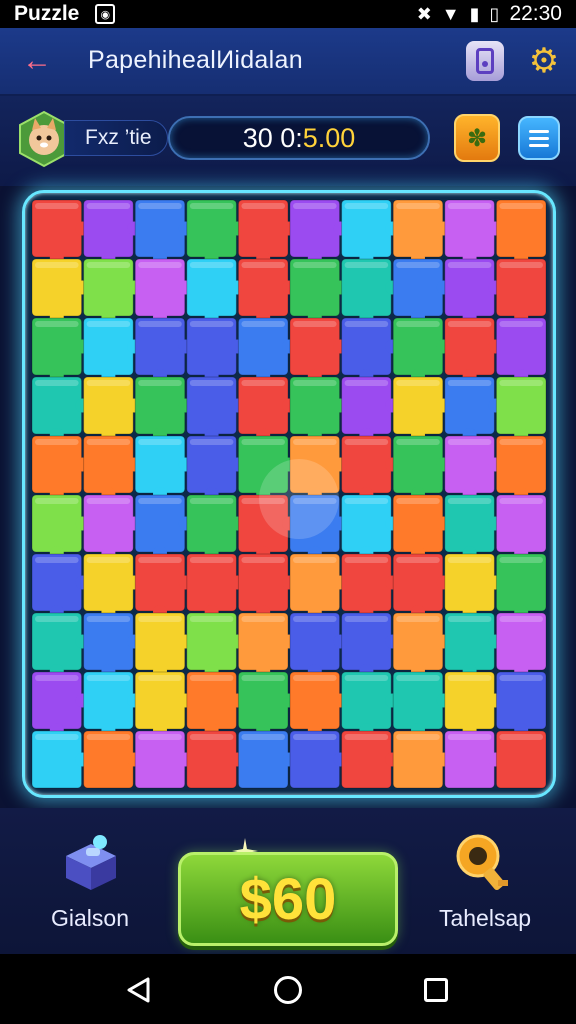 The width and height of the screenshot is (576, 1024). What do you see at coordinates (539, 138) in the screenshot?
I see `menu-button` at bounding box center [539, 138].